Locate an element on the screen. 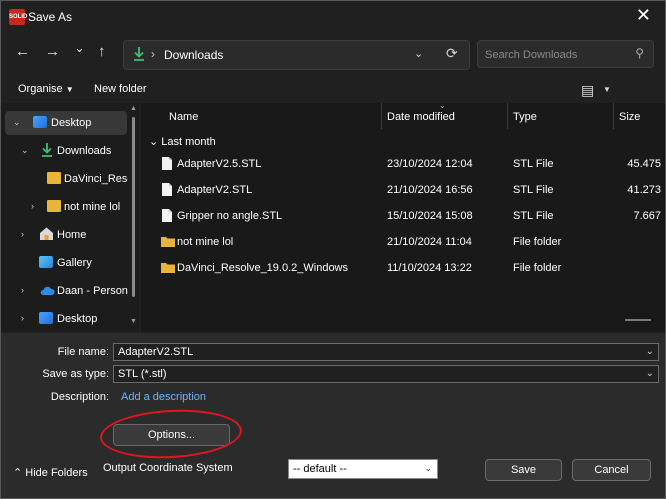 The image size is (666, 499). sidebar-item-desktop-2: › Desktop is located at coordinates (66, 319).